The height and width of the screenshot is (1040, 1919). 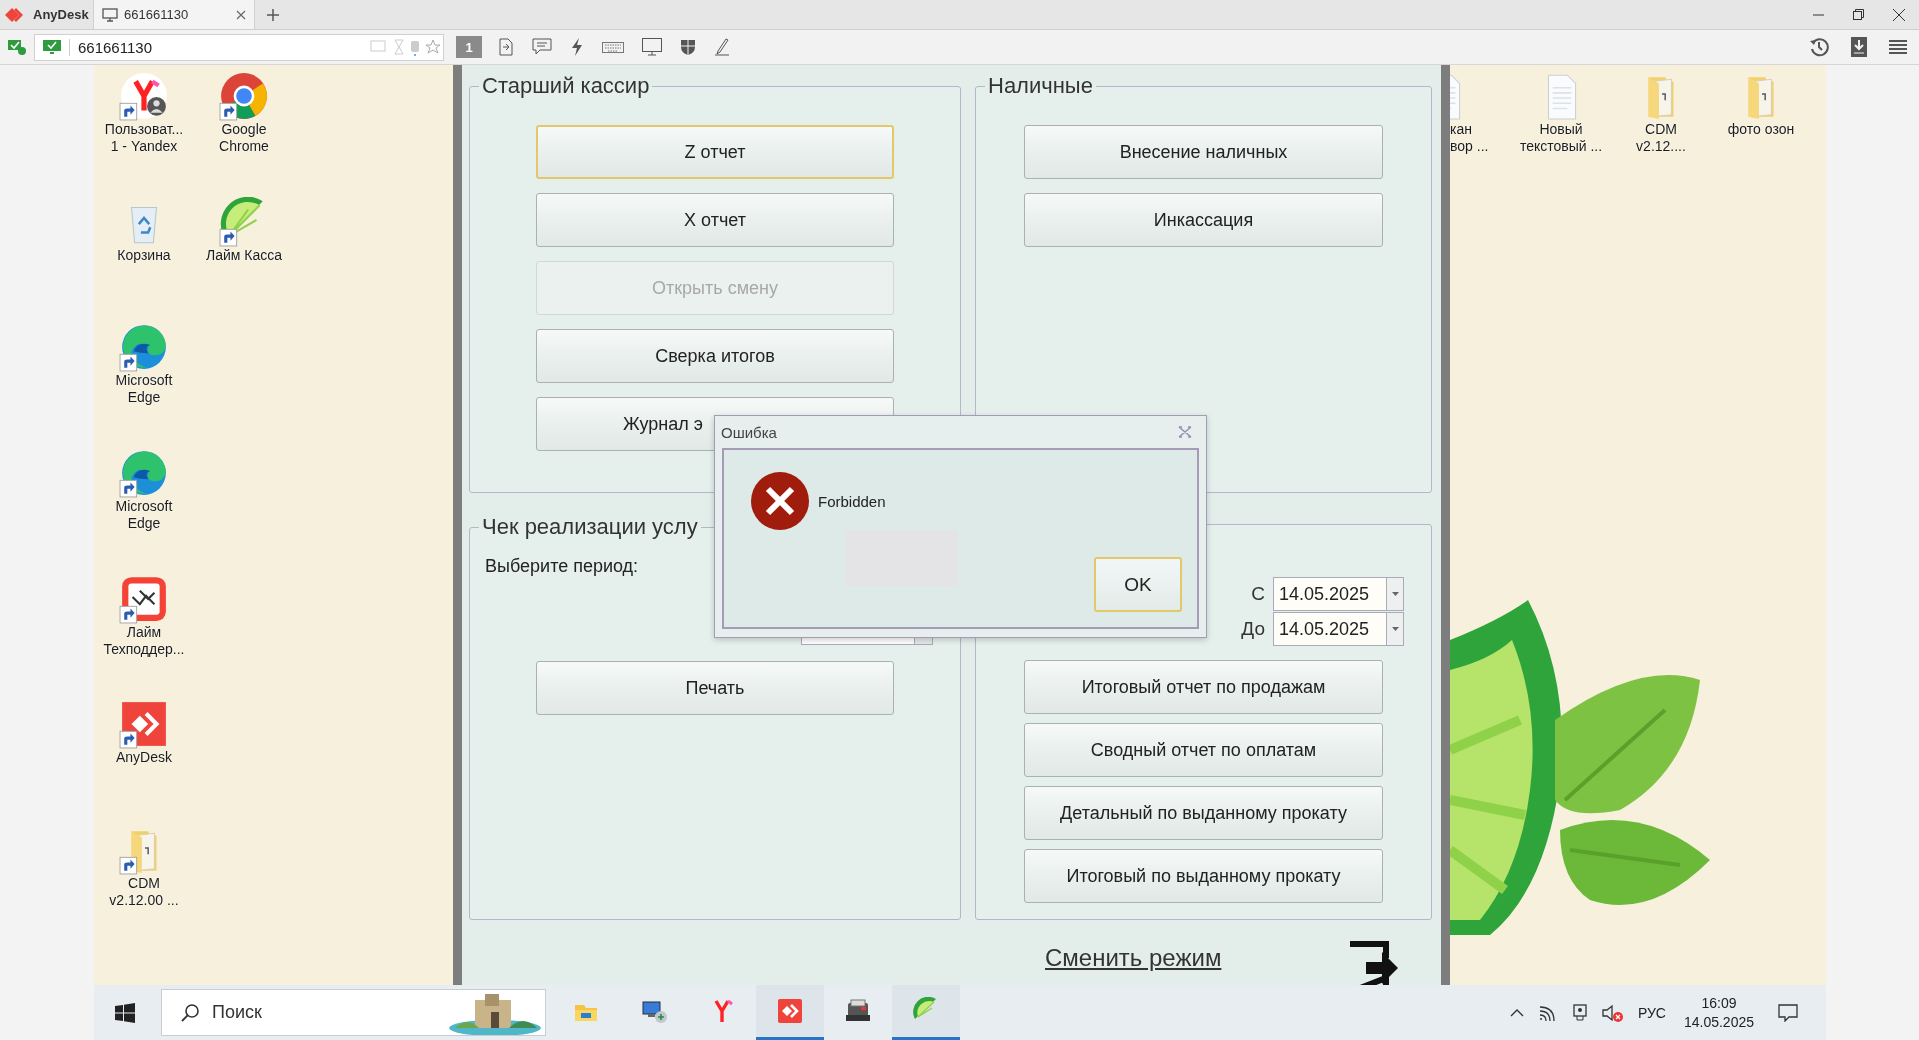 I want to click on to-label: До, so click(x=1253, y=629).